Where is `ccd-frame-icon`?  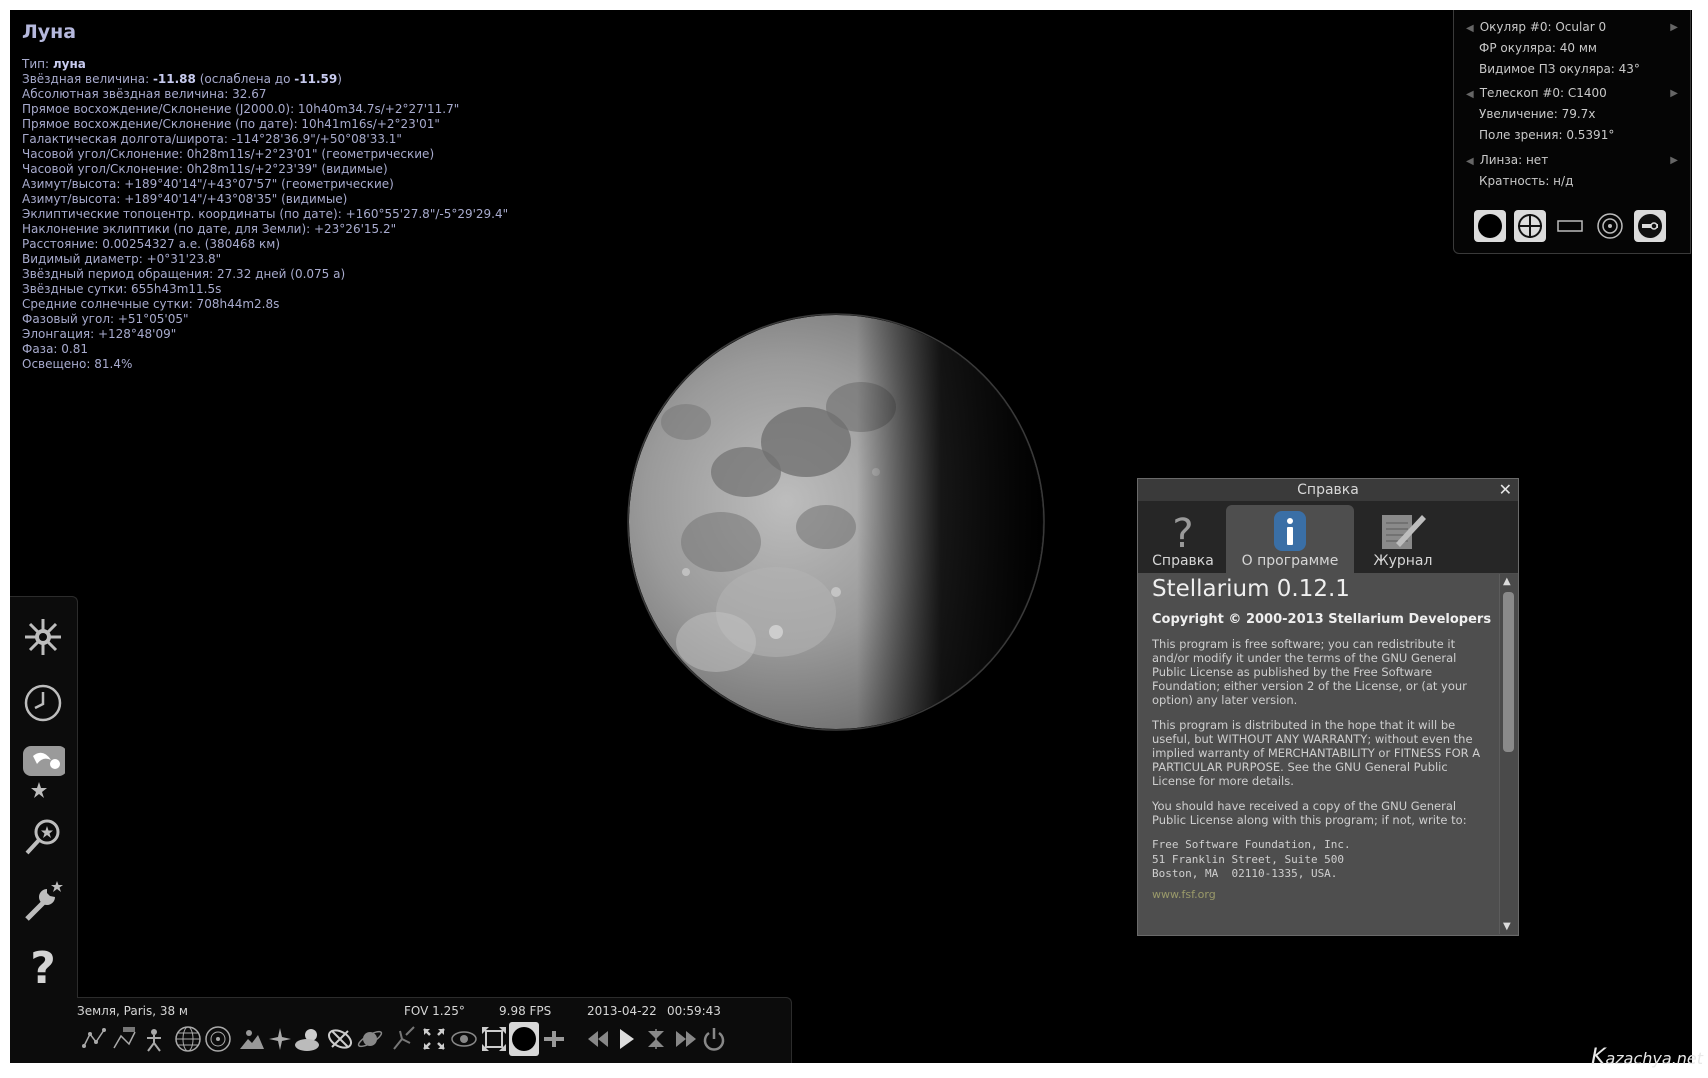
ccd-frame-icon is located at coordinates (1570, 226).